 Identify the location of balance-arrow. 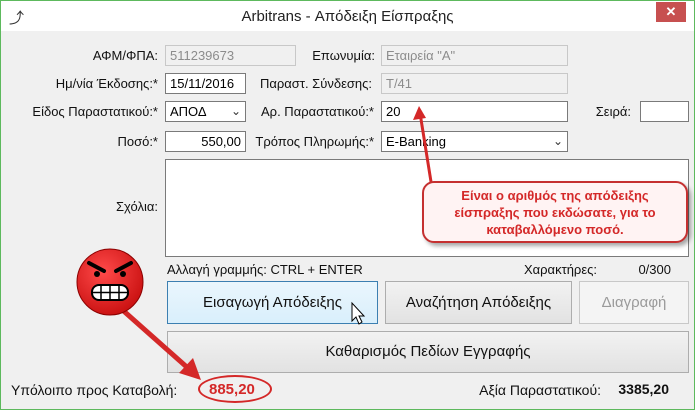
(158, 342).